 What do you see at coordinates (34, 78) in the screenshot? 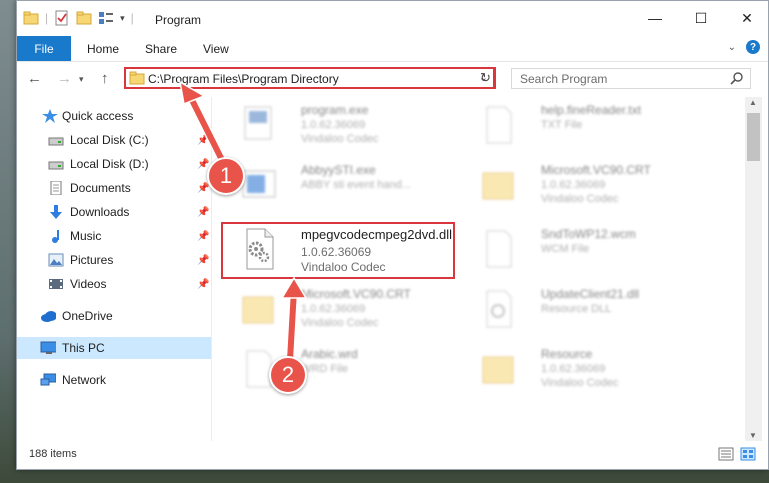
I see `back-arrow-icon: ←` at bounding box center [34, 78].